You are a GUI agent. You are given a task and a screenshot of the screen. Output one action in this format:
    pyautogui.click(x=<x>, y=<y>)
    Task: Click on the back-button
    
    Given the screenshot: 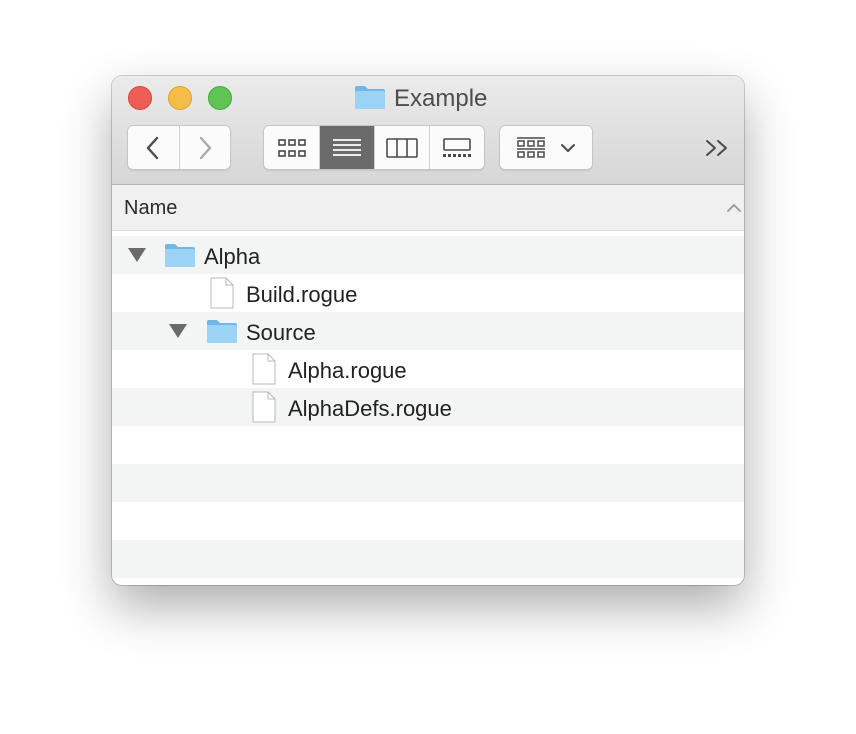 What is the action you would take?
    pyautogui.click(x=153, y=147)
    